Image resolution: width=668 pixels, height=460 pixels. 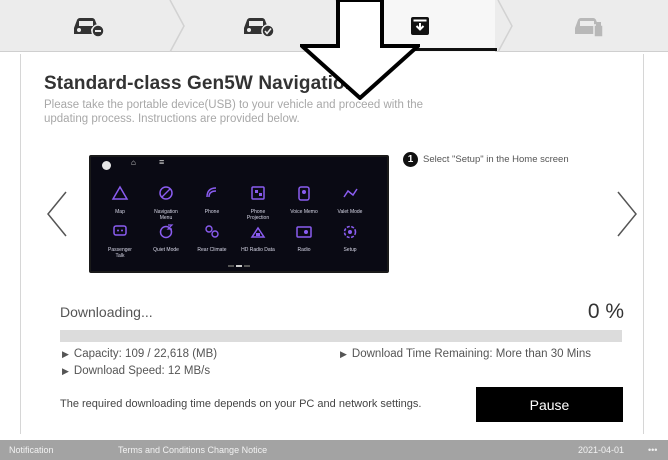 I want to click on quiet-mode-icon, so click(x=166, y=231).